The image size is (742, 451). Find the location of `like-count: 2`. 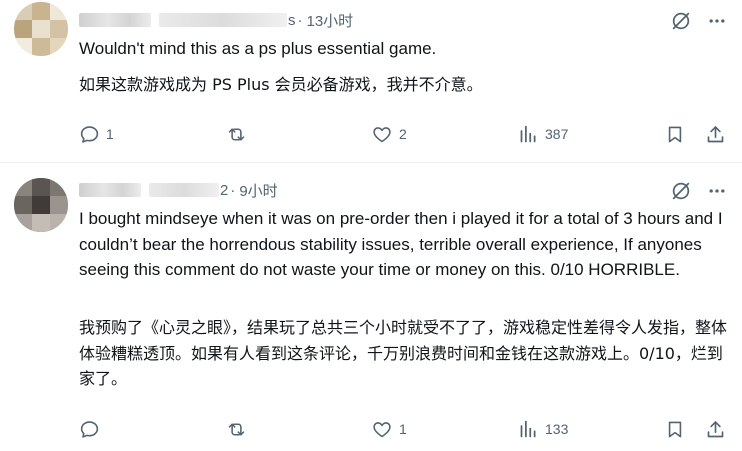

like-count: 2 is located at coordinates (403, 134).